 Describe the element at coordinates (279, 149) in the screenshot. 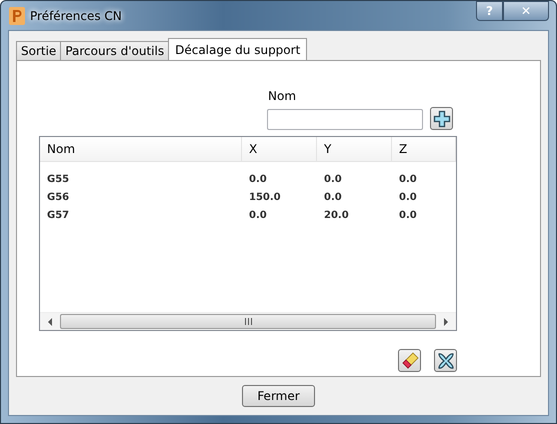

I see `column-header: X` at that location.